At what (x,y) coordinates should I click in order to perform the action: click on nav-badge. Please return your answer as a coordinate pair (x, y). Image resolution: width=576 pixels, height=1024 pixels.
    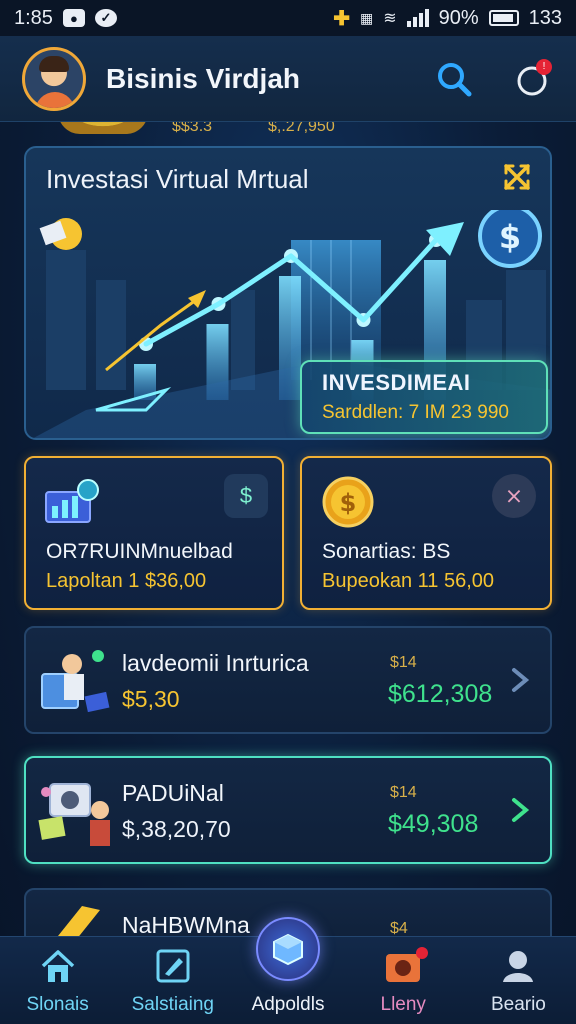
    Looking at the image, I should click on (421, 953).